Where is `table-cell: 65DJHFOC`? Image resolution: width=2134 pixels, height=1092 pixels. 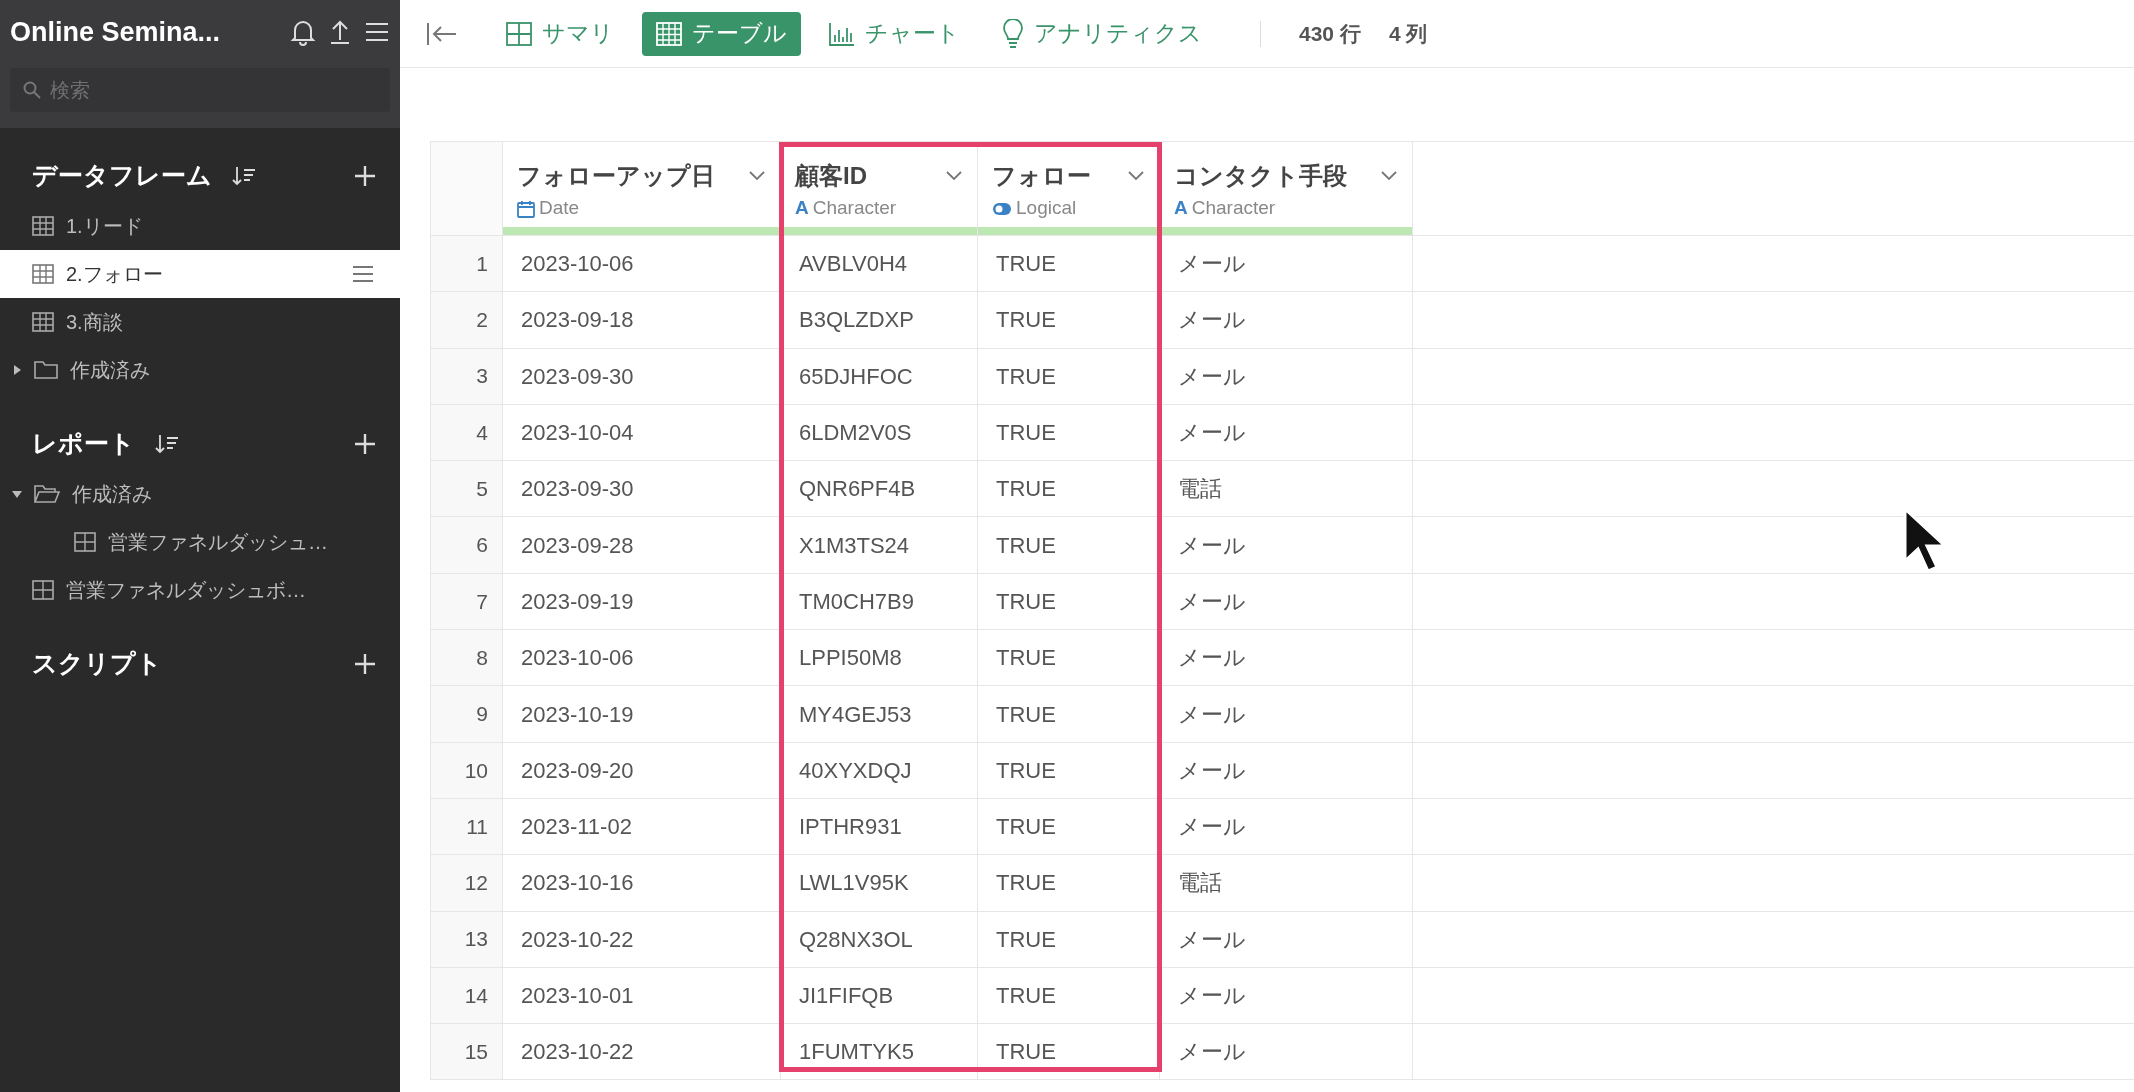
table-cell: 65DJHFOC is located at coordinates (879, 376).